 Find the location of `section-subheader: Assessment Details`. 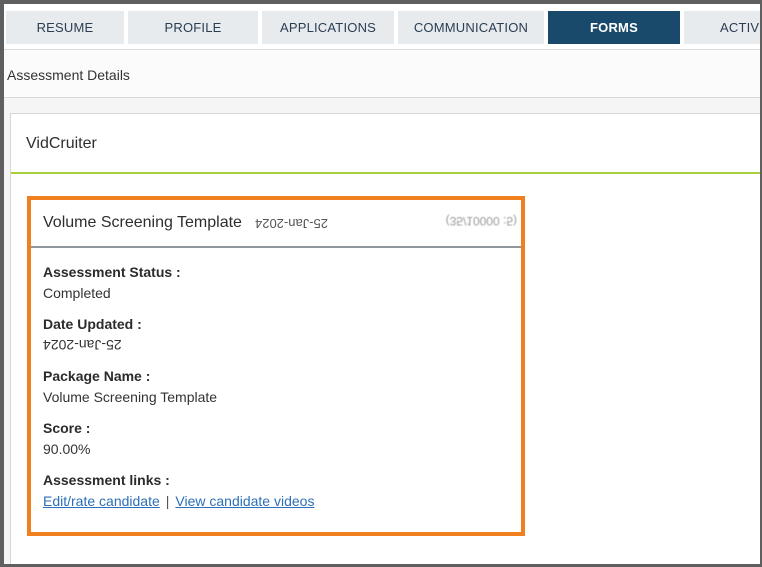

section-subheader: Assessment Details is located at coordinates (382, 74).